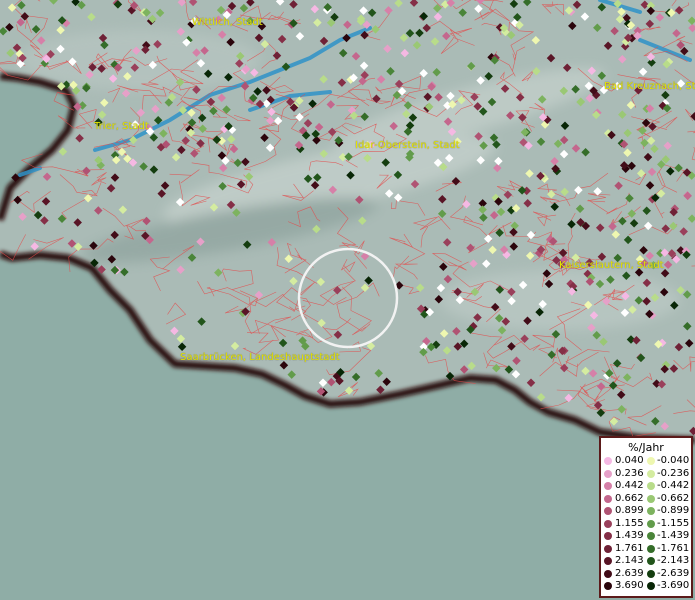 The width and height of the screenshot is (695, 600). What do you see at coordinates (673, 510) in the screenshot?
I see `legend-value-negative: -0.899` at bounding box center [673, 510].